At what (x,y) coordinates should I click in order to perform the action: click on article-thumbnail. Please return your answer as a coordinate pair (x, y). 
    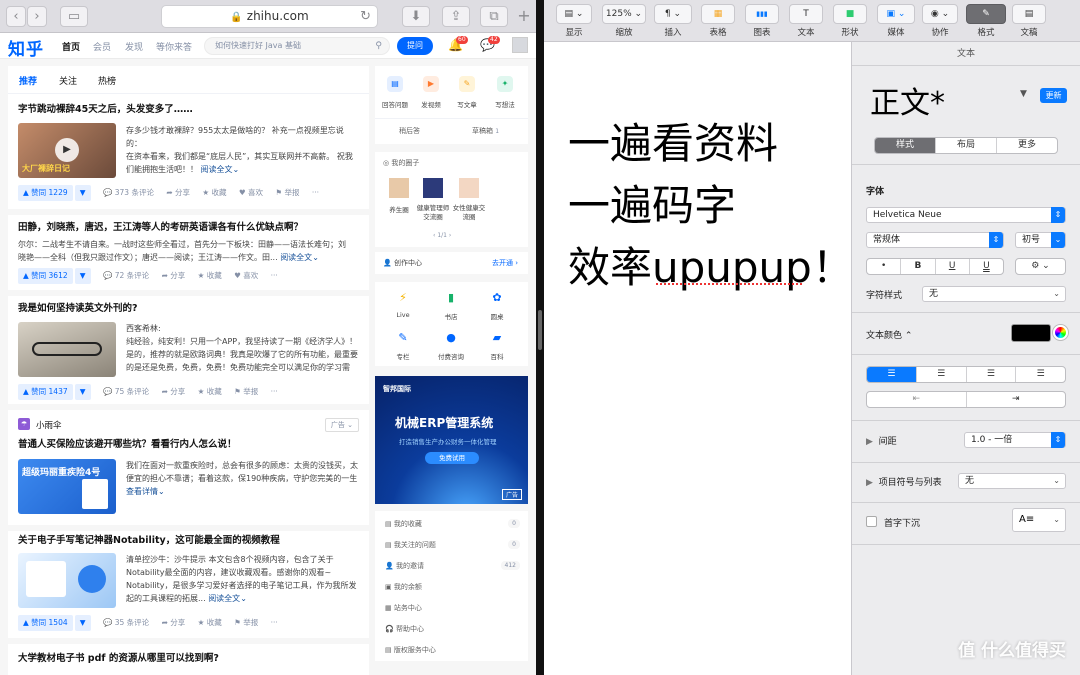
    Looking at the image, I should click on (67, 349).